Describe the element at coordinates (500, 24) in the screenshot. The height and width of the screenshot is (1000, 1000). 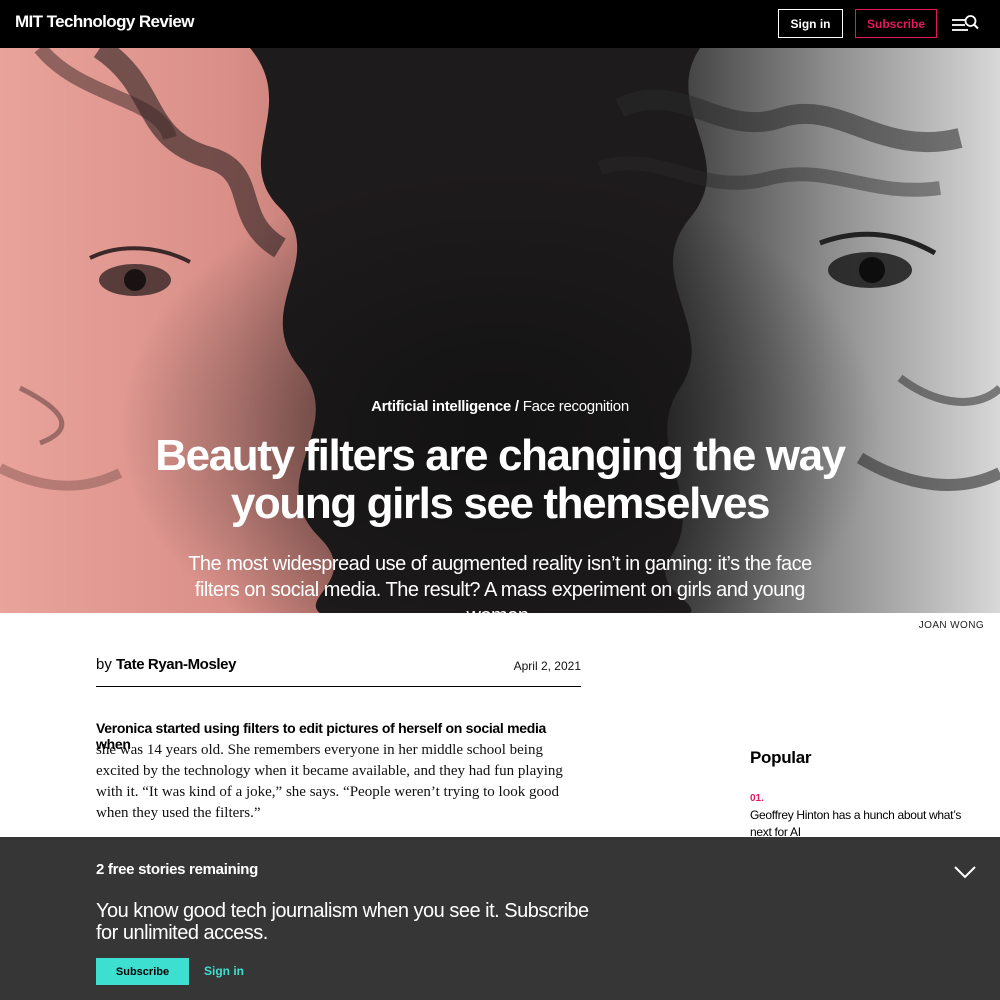
I see `site-header: MIT Technology Review Sign in Subscribe` at that location.